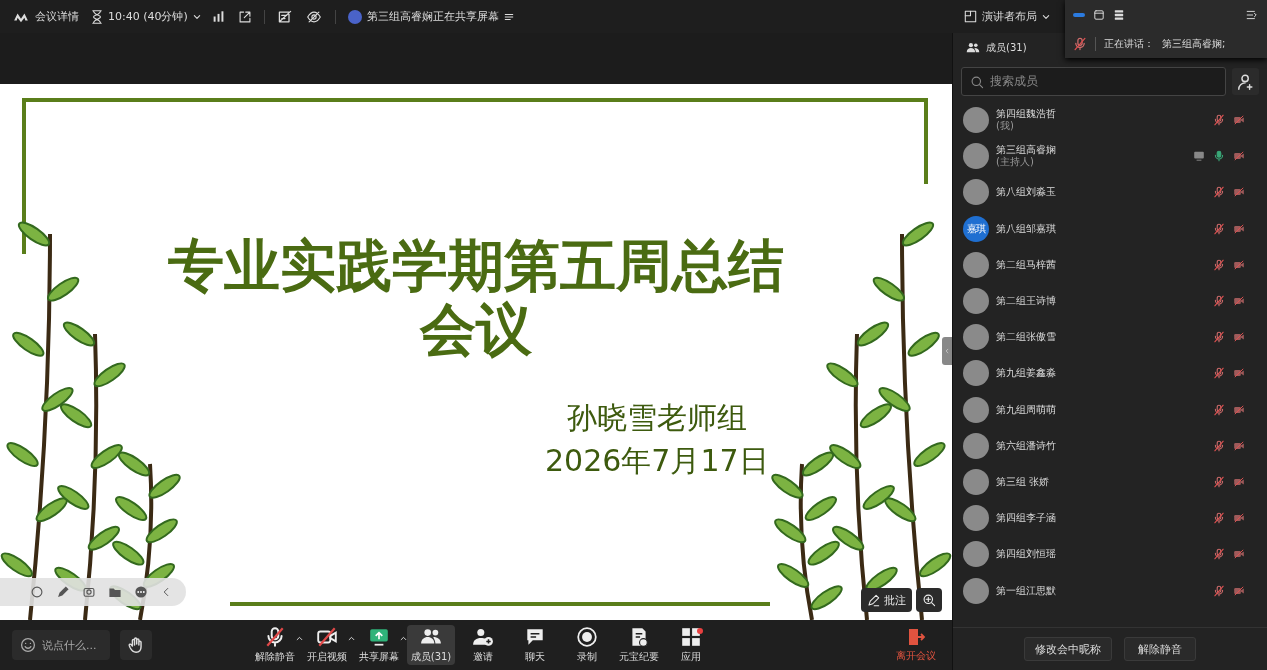 Image resolution: width=1267 pixels, height=670 pixels. What do you see at coordinates (970, 16) in the screenshot?
I see `layout-icon` at bounding box center [970, 16].